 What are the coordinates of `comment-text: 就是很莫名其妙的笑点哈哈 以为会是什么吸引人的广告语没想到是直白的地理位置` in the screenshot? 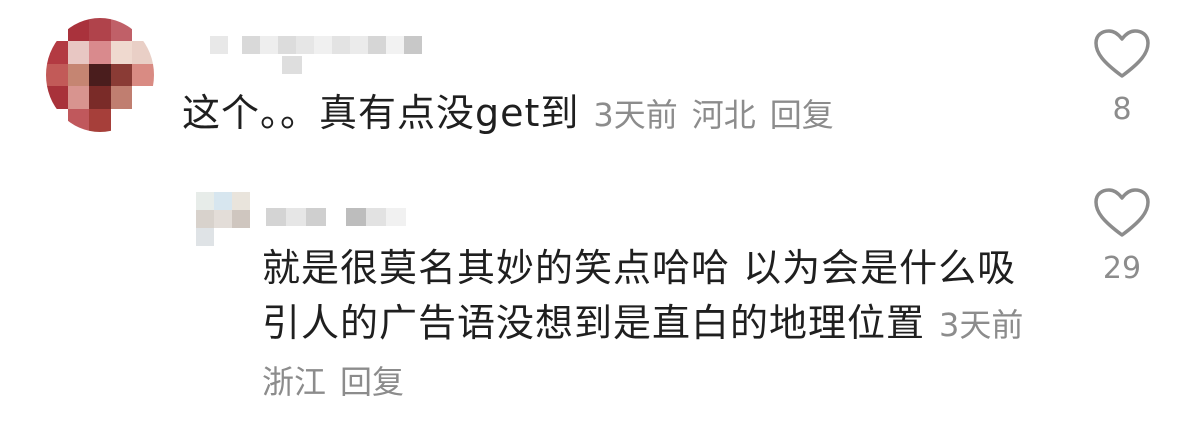 It's located at (639, 295).